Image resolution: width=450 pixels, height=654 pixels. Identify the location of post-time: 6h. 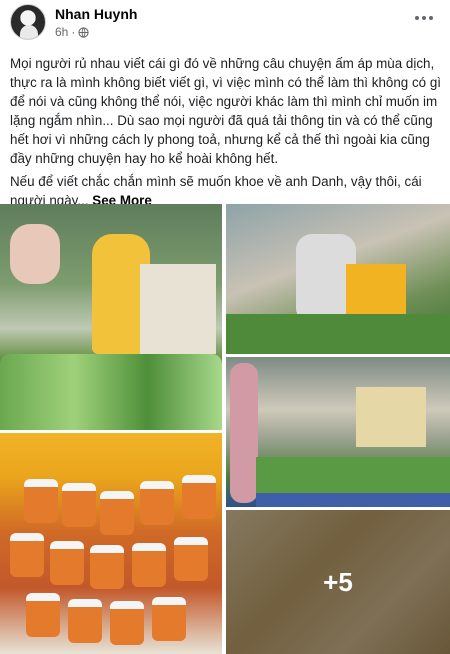
(61, 32).